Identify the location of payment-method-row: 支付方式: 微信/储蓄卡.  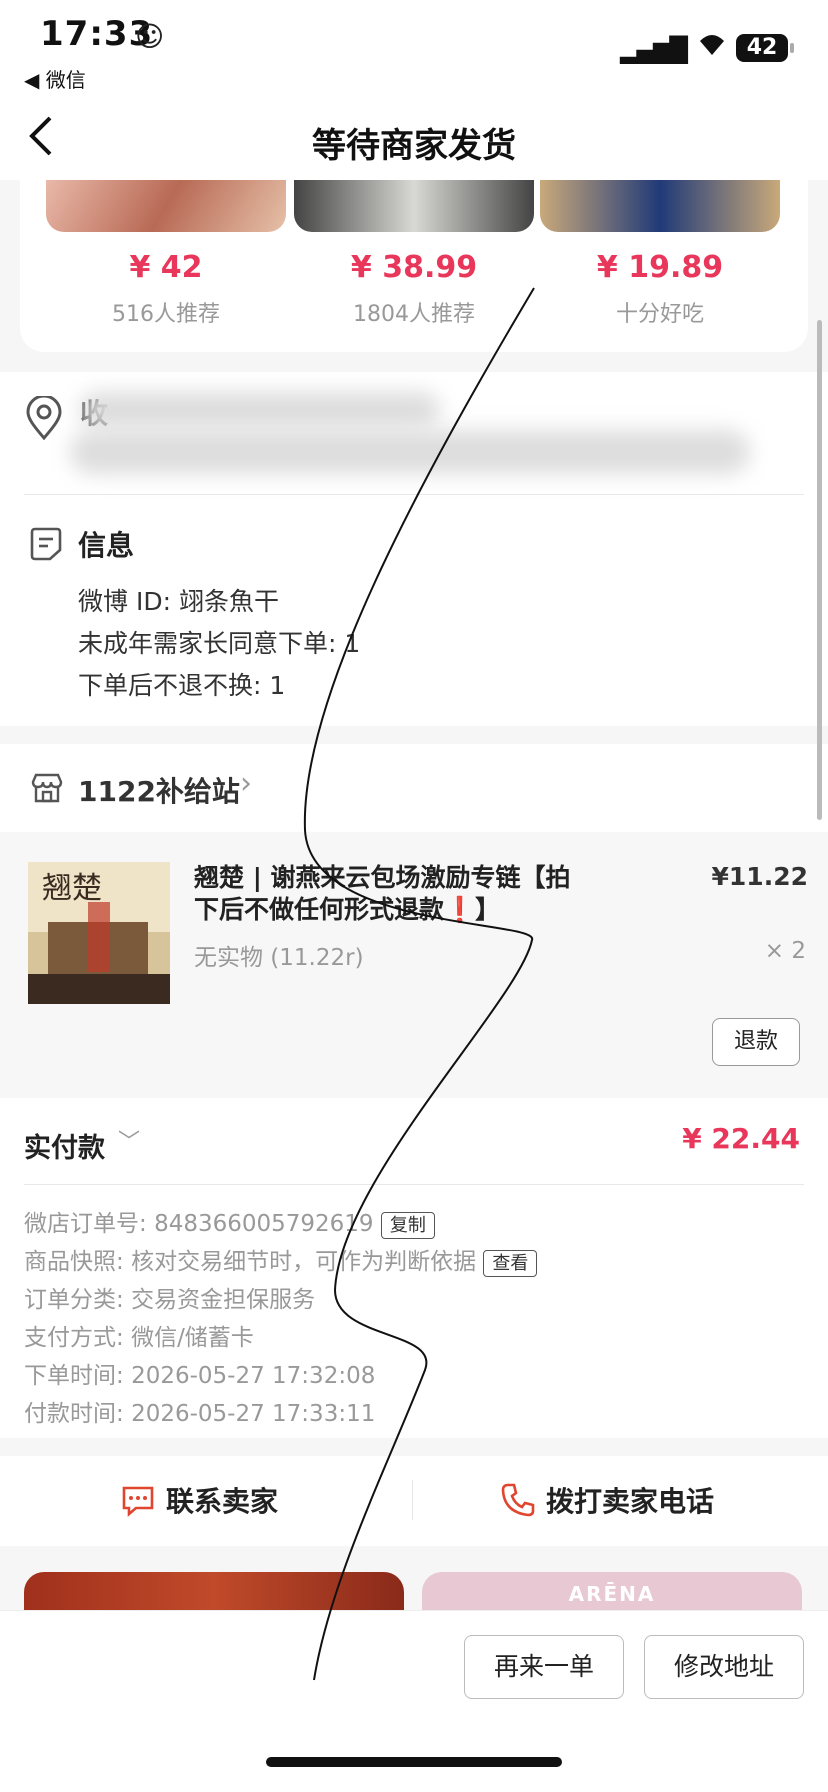
(139, 1335).